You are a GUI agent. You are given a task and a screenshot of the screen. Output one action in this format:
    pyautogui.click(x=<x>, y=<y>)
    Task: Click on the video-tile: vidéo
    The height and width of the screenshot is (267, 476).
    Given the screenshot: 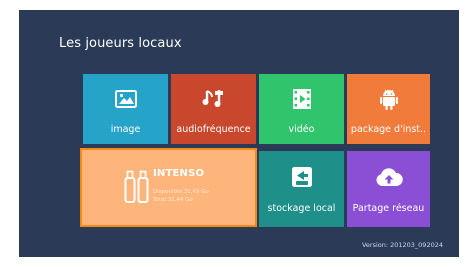 What is the action you would take?
    pyautogui.click(x=301, y=109)
    